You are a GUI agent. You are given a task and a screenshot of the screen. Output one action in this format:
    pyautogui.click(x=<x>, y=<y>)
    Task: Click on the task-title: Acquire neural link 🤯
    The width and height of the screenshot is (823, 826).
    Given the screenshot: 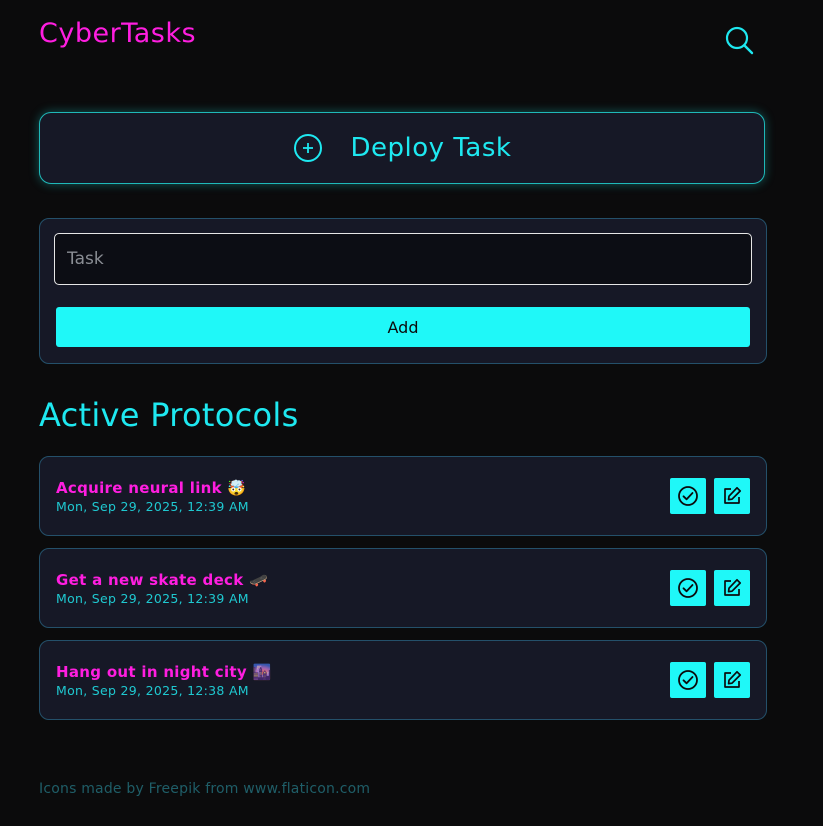 What is the action you would take?
    pyautogui.click(x=151, y=488)
    